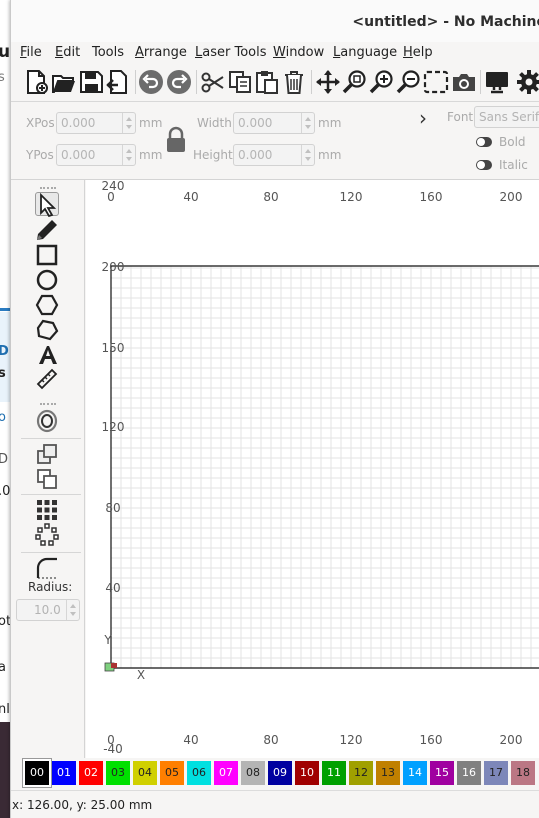 This screenshot has height=818, width=539. I want to click on menu-language: Language, so click(365, 52).